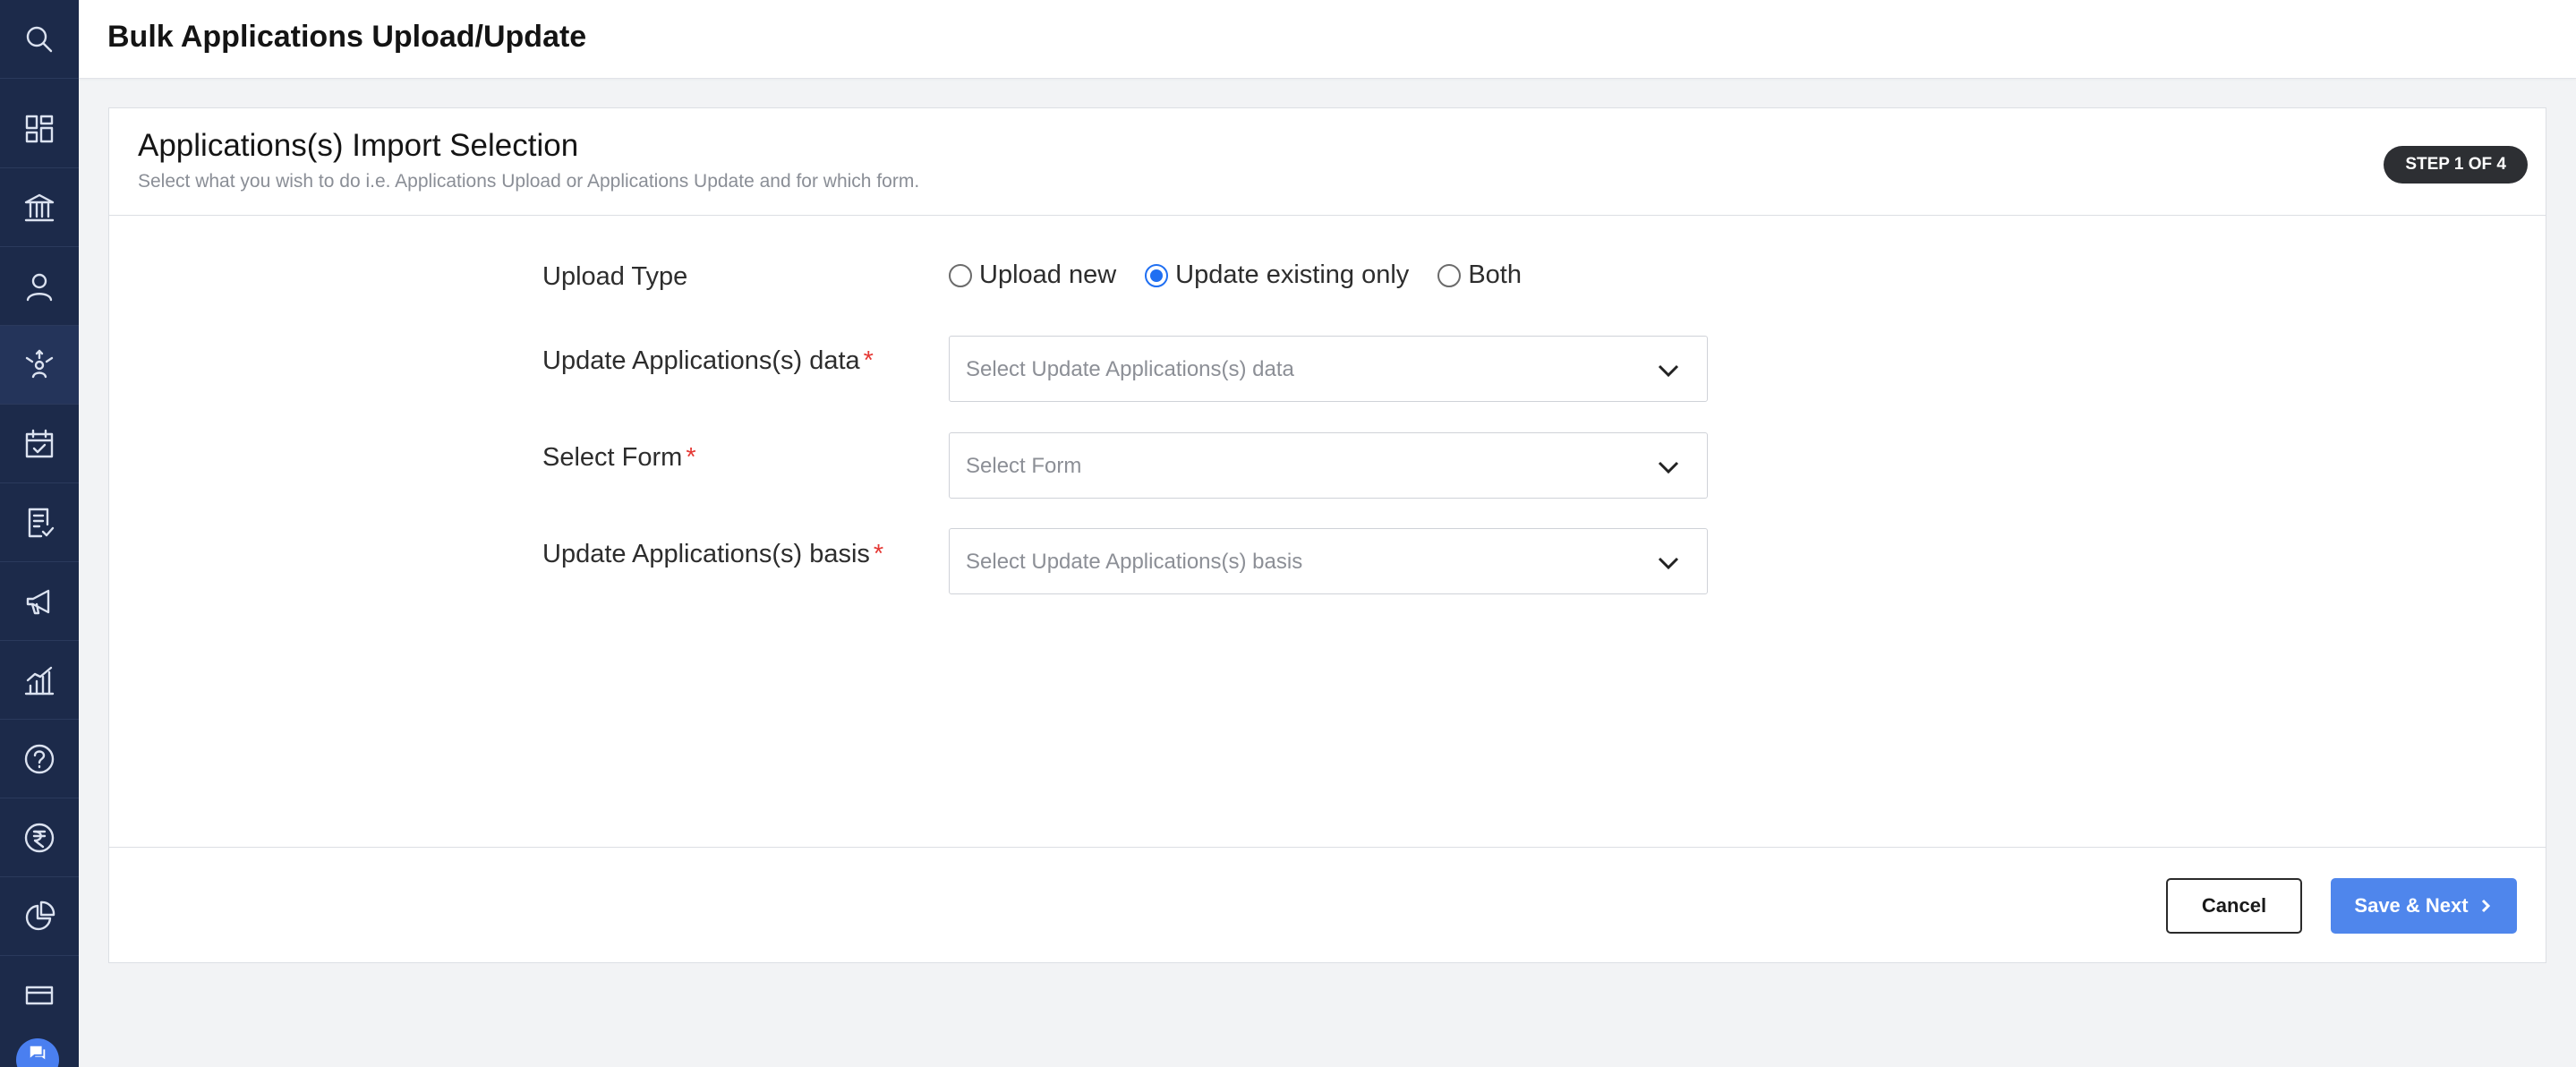 The width and height of the screenshot is (2576, 1067). I want to click on card-title: Applications(s) Import Selection, so click(358, 145).